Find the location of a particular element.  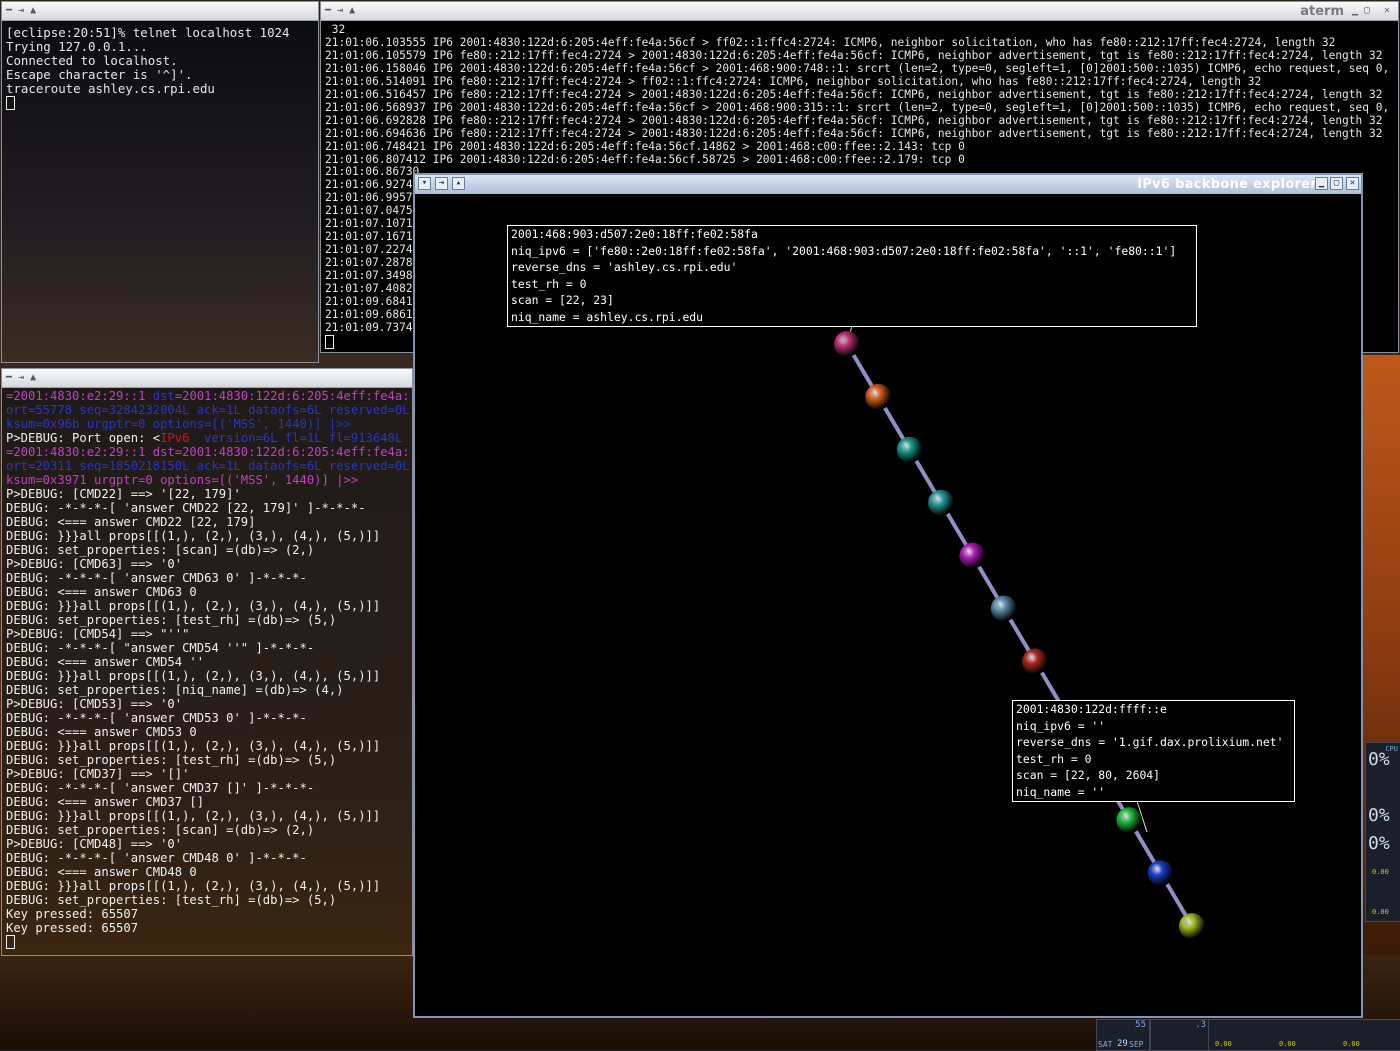

terminal-line: P>DEBUG: [CMD54] ==> "''" is located at coordinates (98, 634).